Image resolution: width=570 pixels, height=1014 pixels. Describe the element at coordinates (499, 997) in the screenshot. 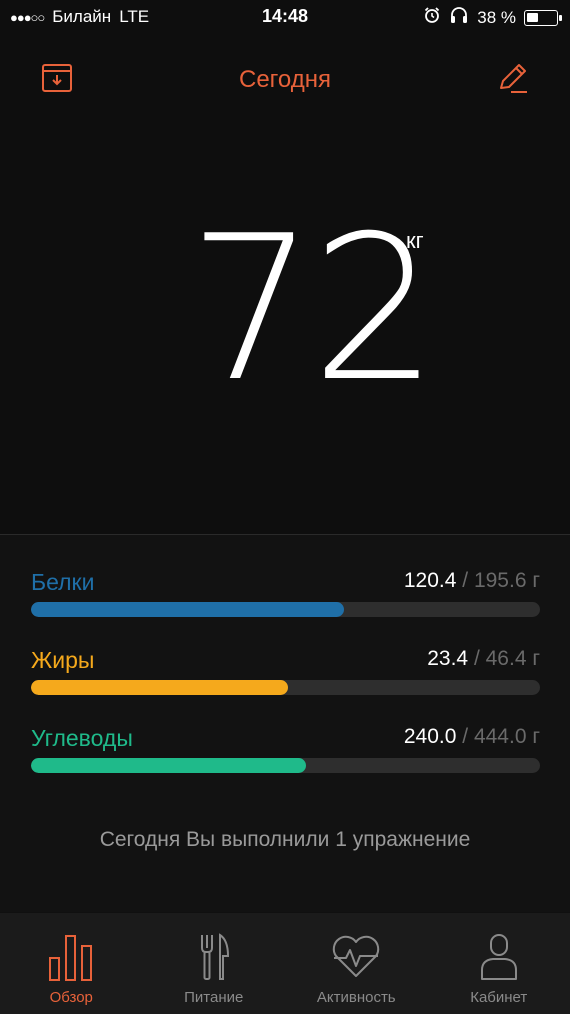

I see `tab-label: Кабинет` at that location.